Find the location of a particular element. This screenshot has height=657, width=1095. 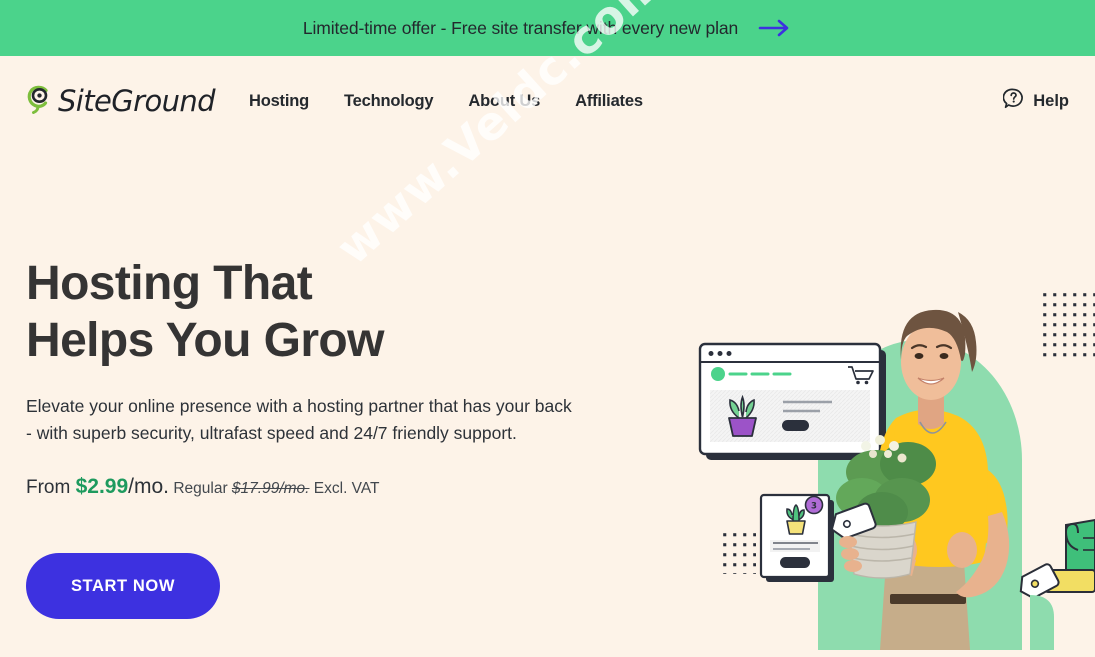

start-now-button: START NOW is located at coordinates (123, 586).